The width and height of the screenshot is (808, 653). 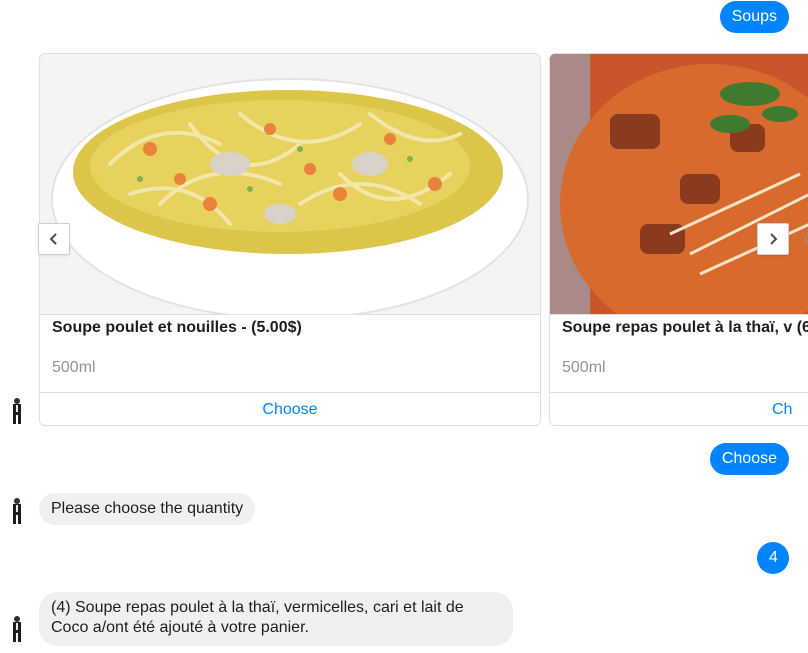 I want to click on chevron-left-icon, so click(x=53, y=239).